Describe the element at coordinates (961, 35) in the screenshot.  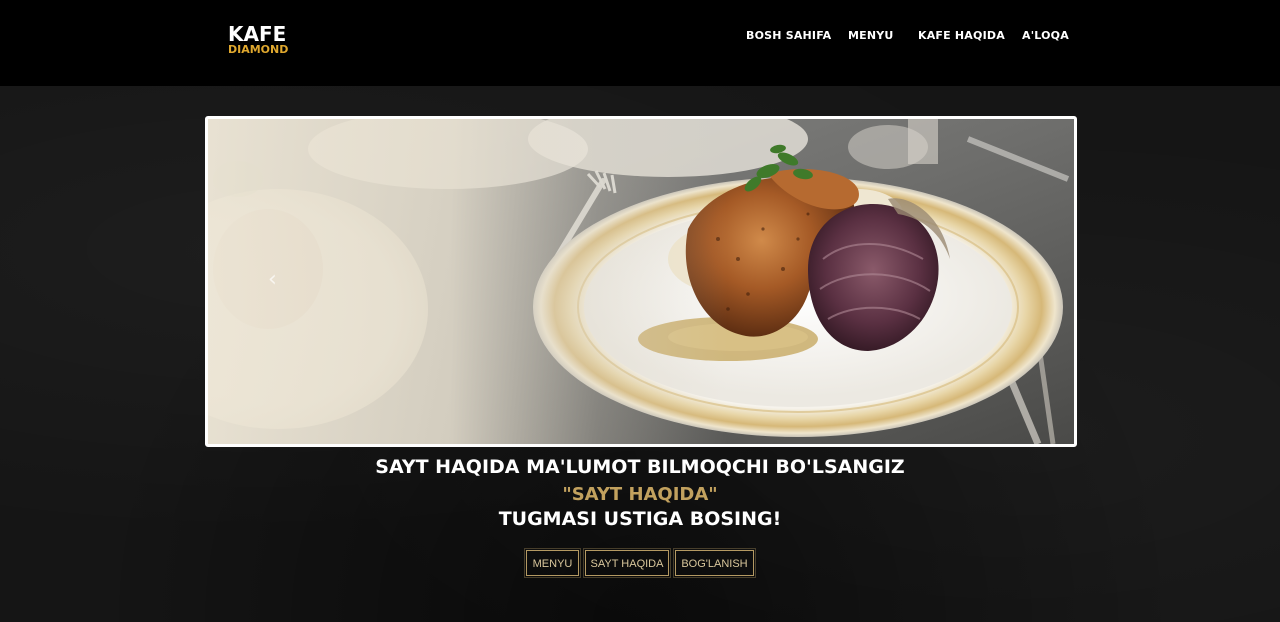
I see `nav-item-kafe-haqida: KAFE HAQIDA` at that location.